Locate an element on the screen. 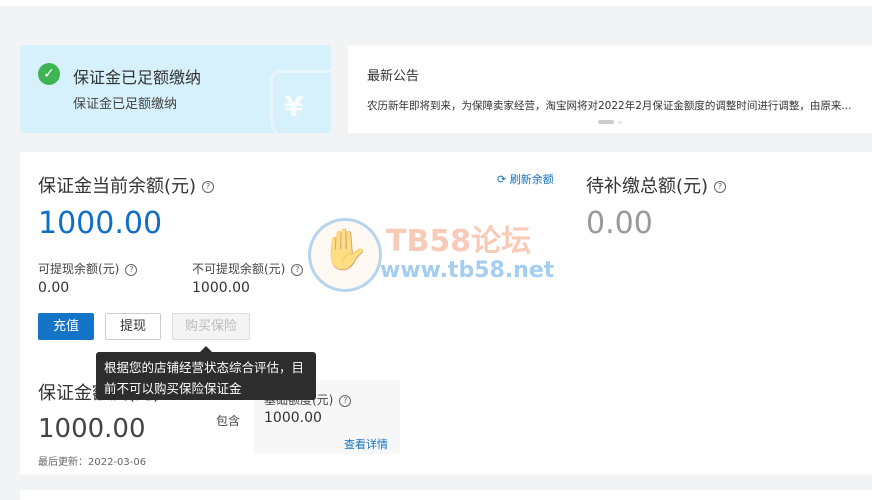  carousel-indicator-active is located at coordinates (606, 122).